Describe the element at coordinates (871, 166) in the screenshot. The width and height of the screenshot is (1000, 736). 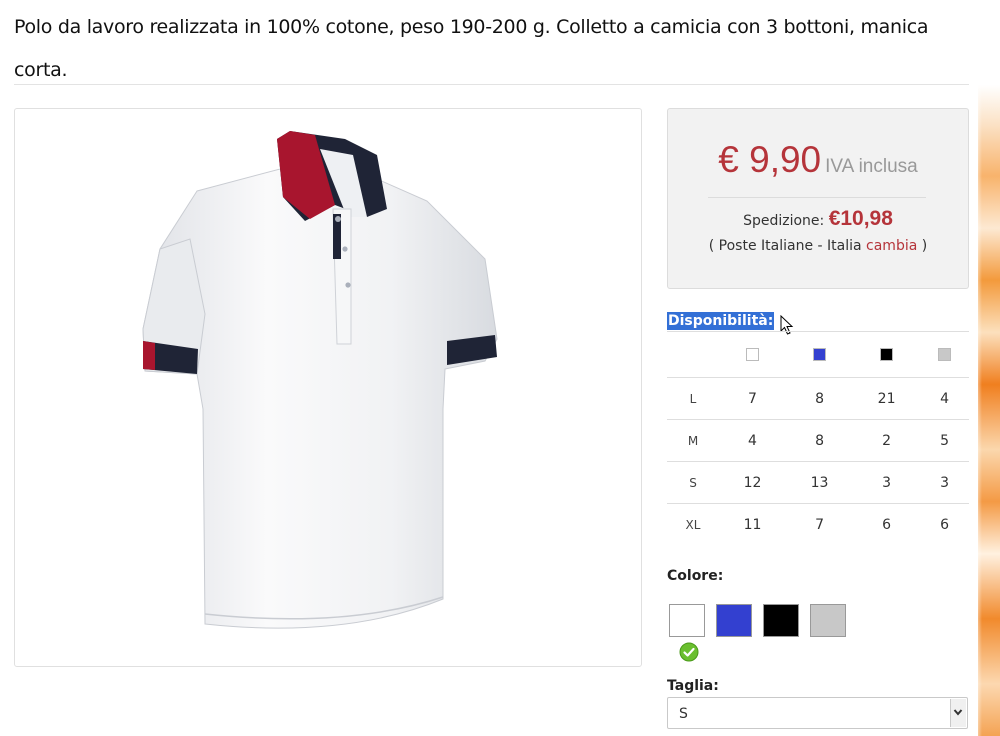
I see `tax-note: IVA inclusa` at that location.